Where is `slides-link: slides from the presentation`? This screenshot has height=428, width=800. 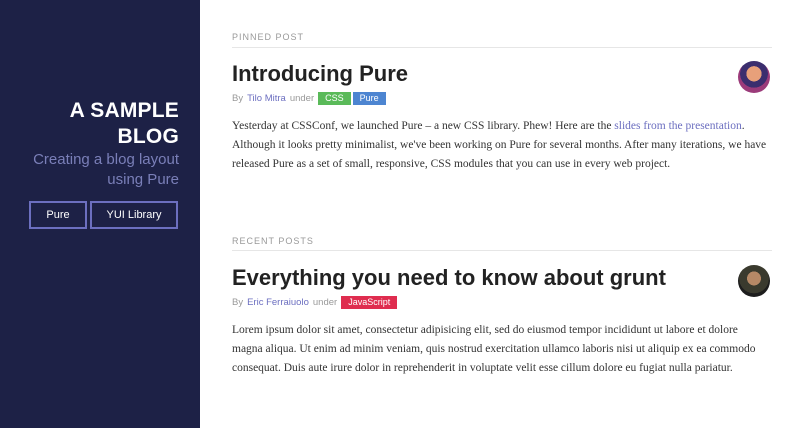 slides-link: slides from the presentation is located at coordinates (677, 126).